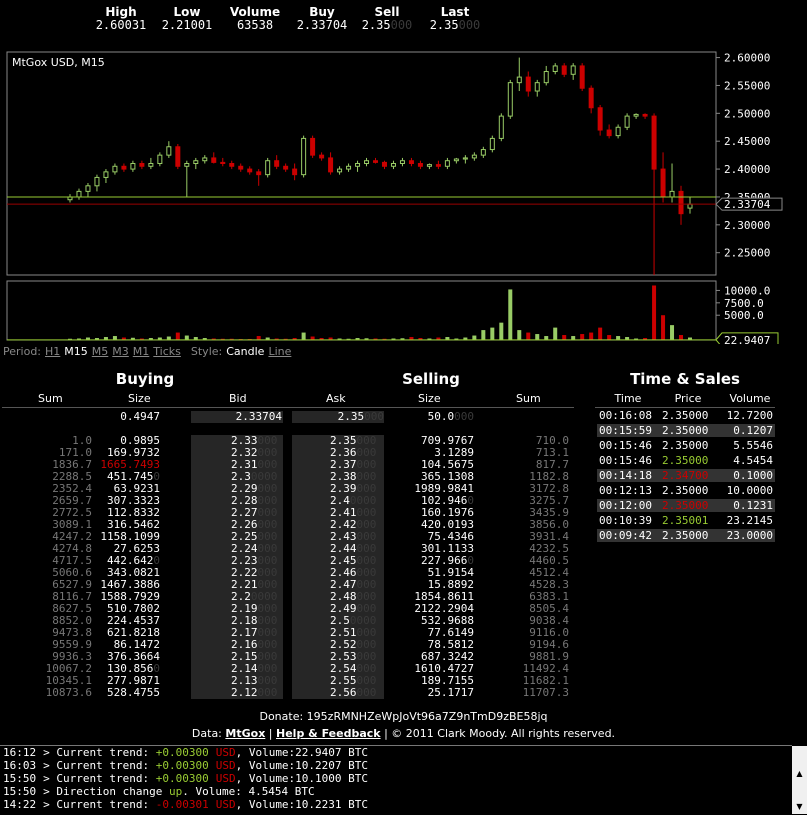  Describe the element at coordinates (145, 379) in the screenshot. I see `buying-title: Buying` at that location.